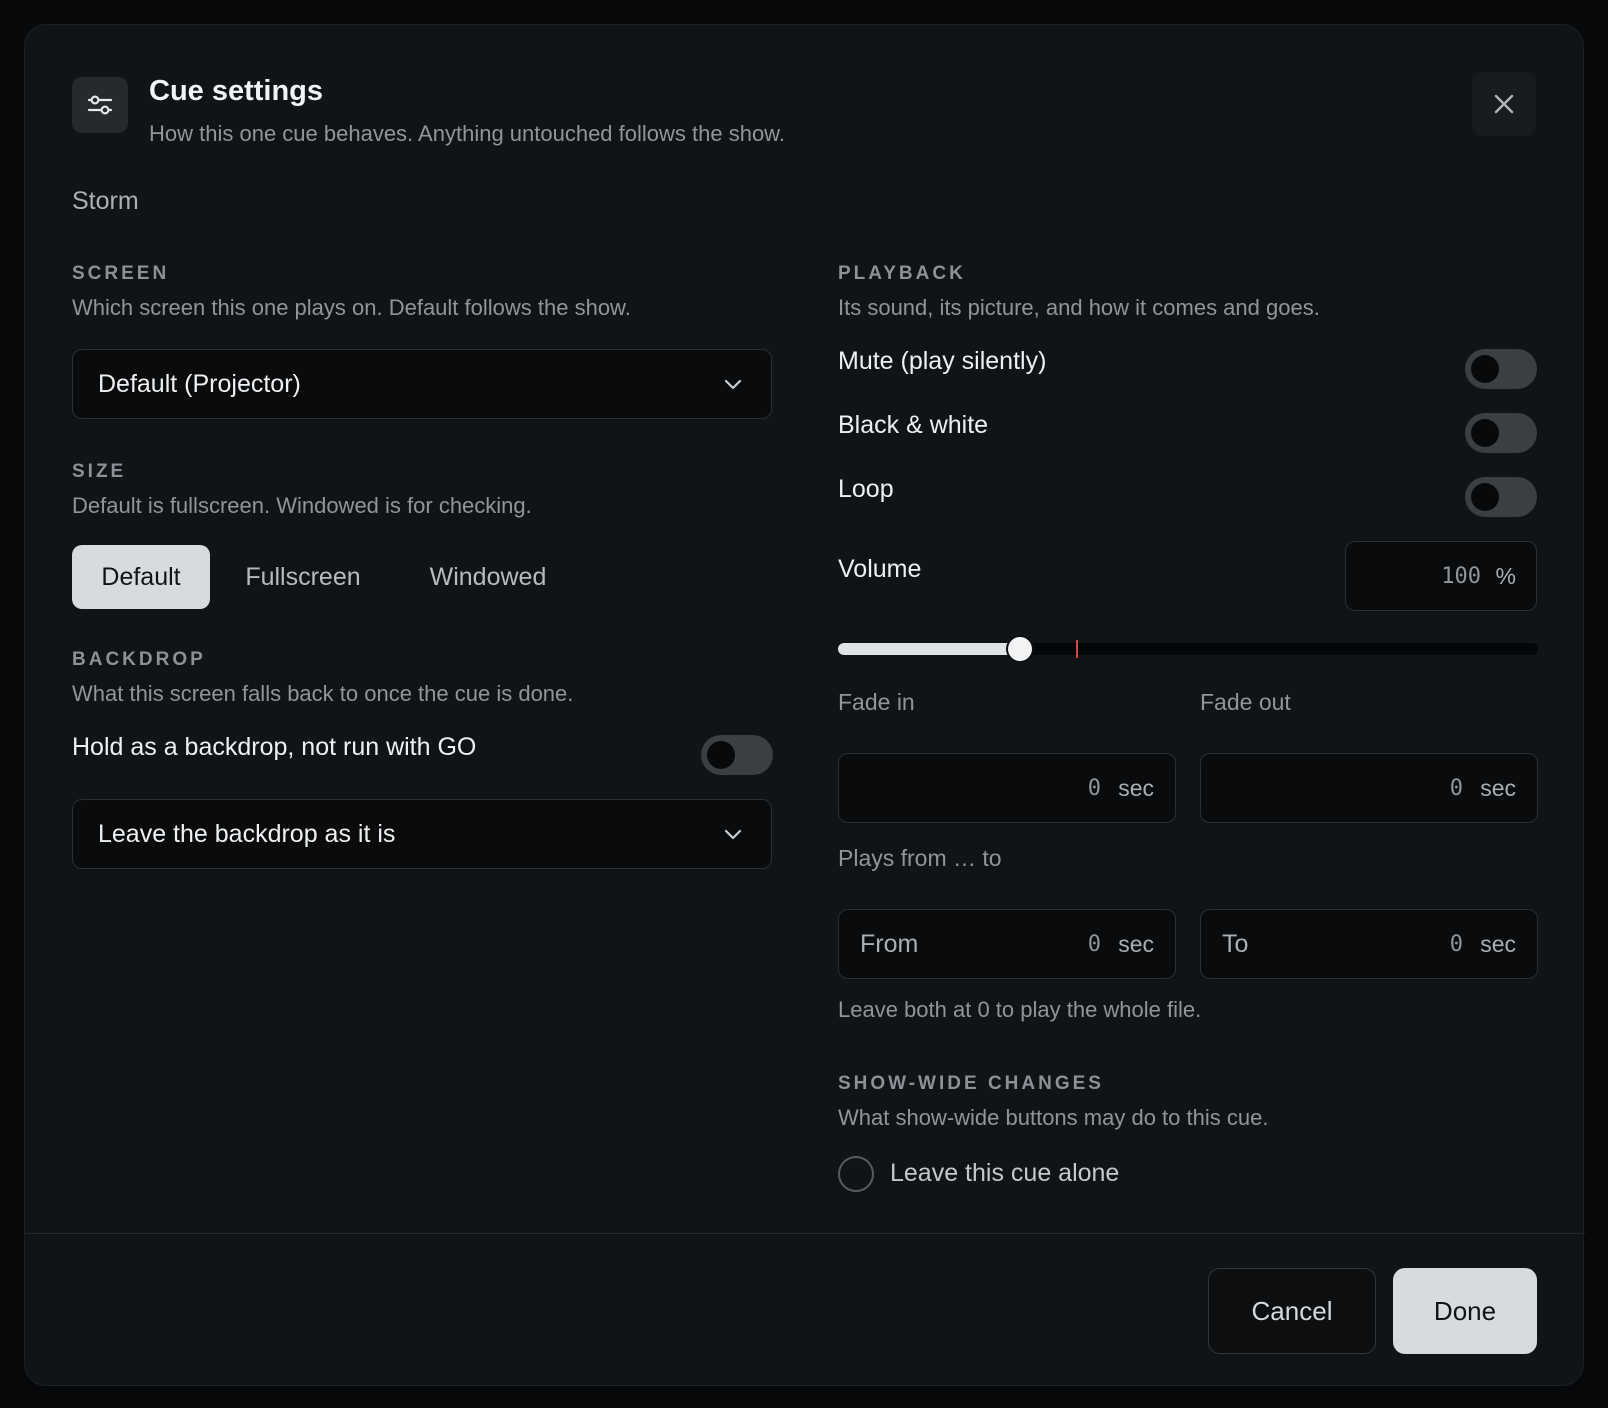  What do you see at coordinates (737, 755) in the screenshot?
I see `hold-backdrop-toggle` at bounding box center [737, 755].